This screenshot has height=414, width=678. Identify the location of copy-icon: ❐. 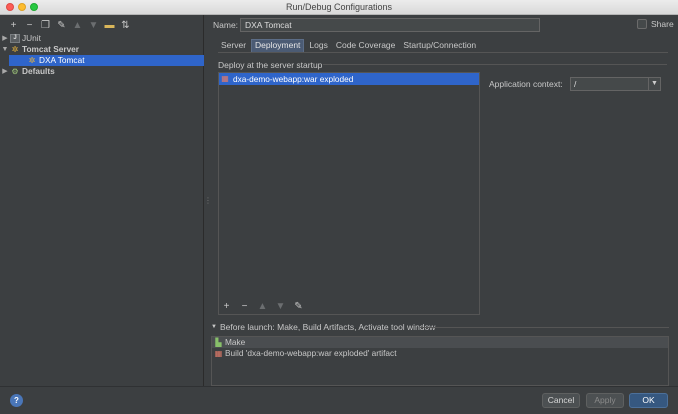
(45, 25).